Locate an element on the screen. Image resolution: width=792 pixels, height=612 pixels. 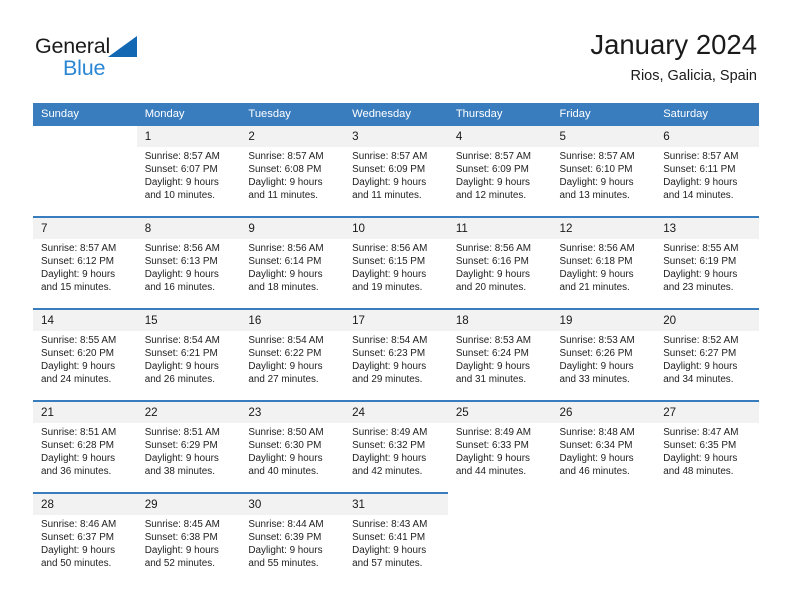
day-detail-line: Sunset: 6:37 PM is located at coordinates (78, 538).